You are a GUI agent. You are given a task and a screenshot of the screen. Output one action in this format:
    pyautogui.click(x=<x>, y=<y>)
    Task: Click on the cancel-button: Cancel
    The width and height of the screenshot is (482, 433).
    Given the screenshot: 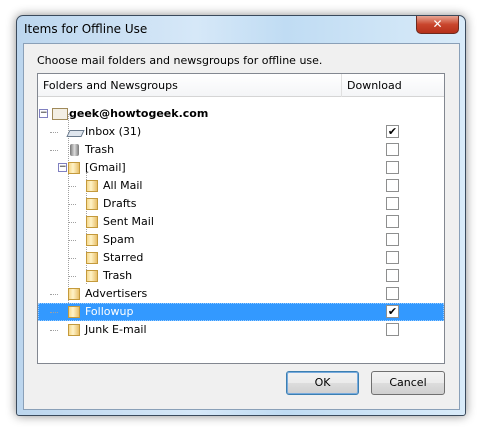 What is the action you would take?
    pyautogui.click(x=408, y=383)
    